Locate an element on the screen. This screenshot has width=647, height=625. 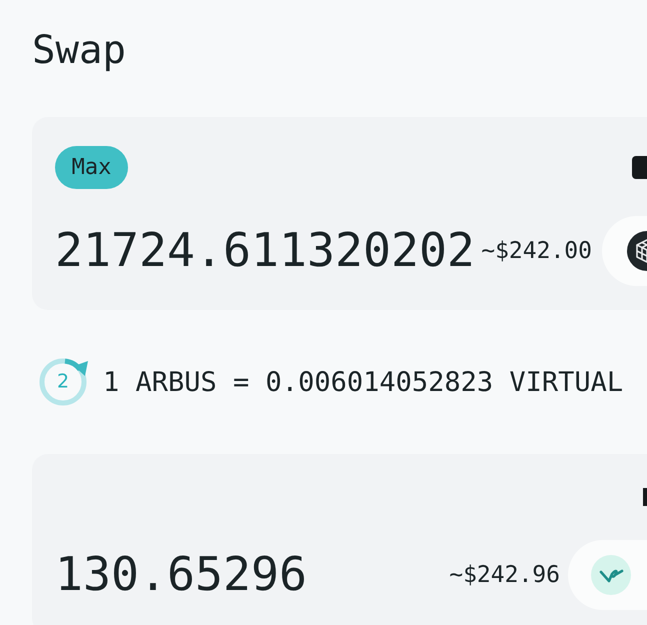
refresh-countdown: 2 is located at coordinates (63, 382).